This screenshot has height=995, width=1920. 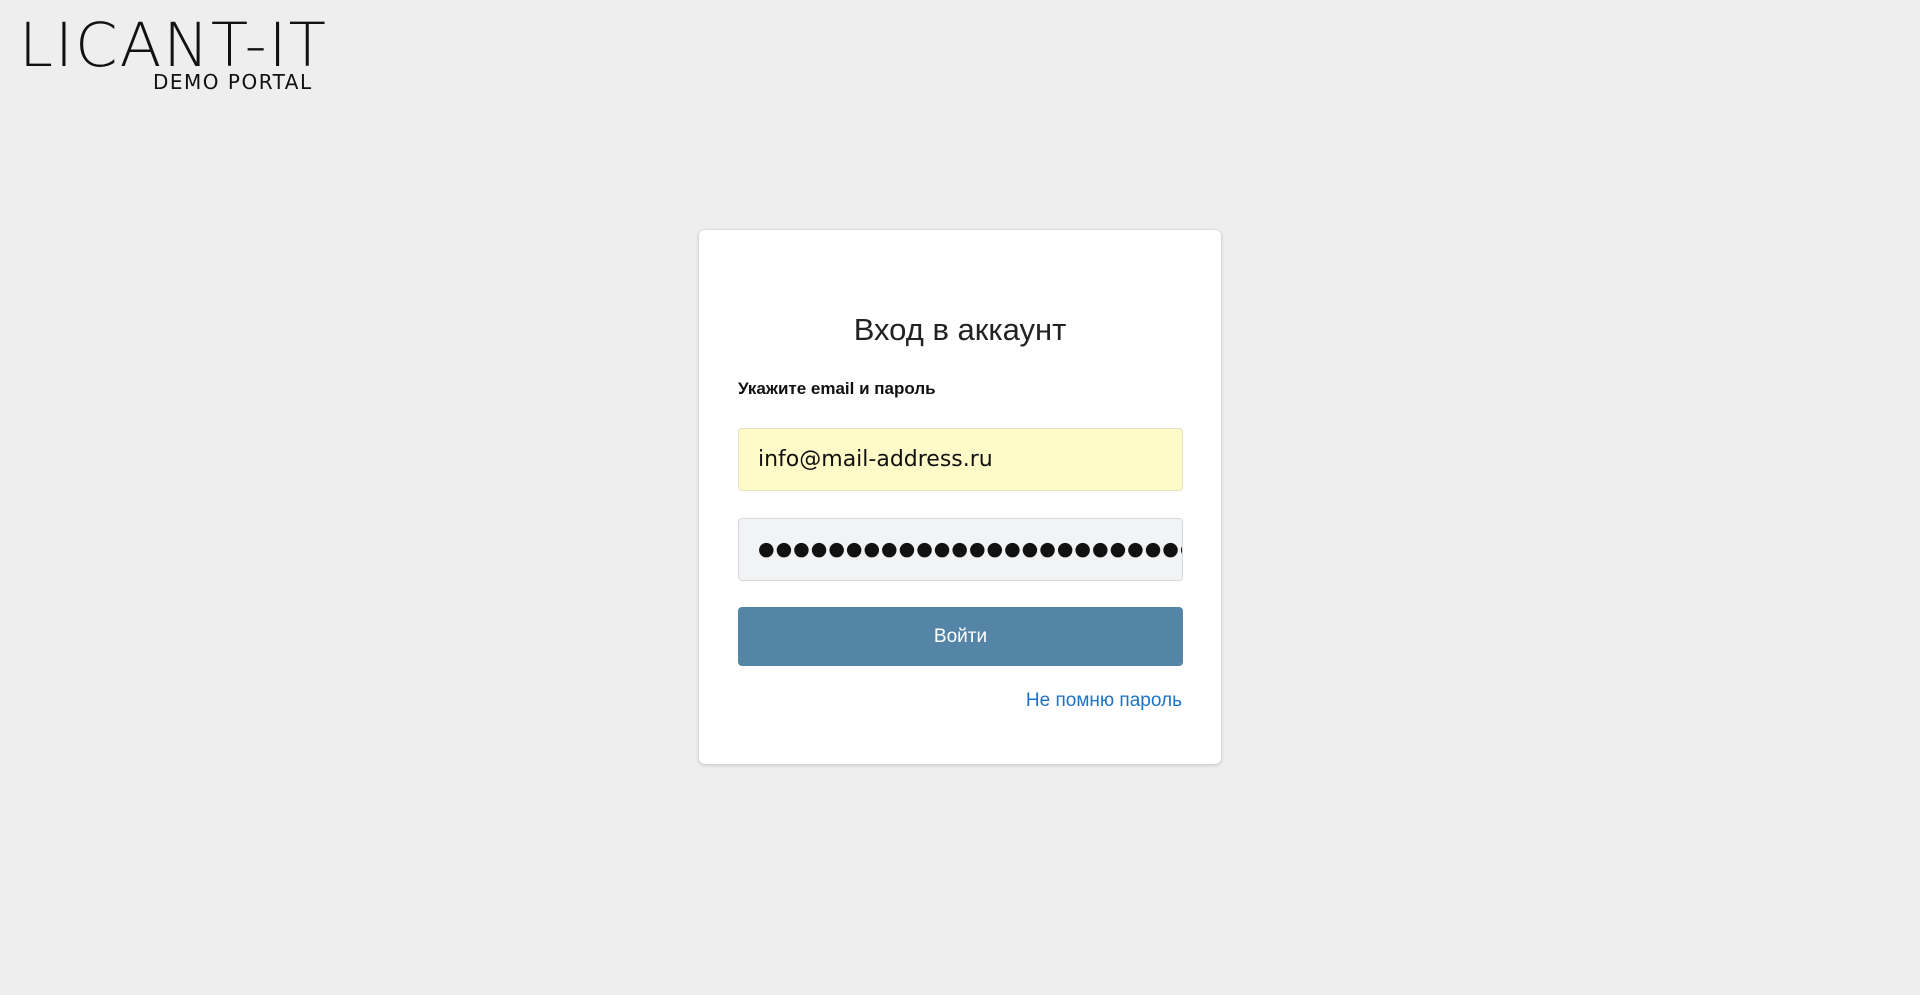 What do you see at coordinates (233, 82) in the screenshot?
I see `logo-sub-text: DEMO PORTAL` at bounding box center [233, 82].